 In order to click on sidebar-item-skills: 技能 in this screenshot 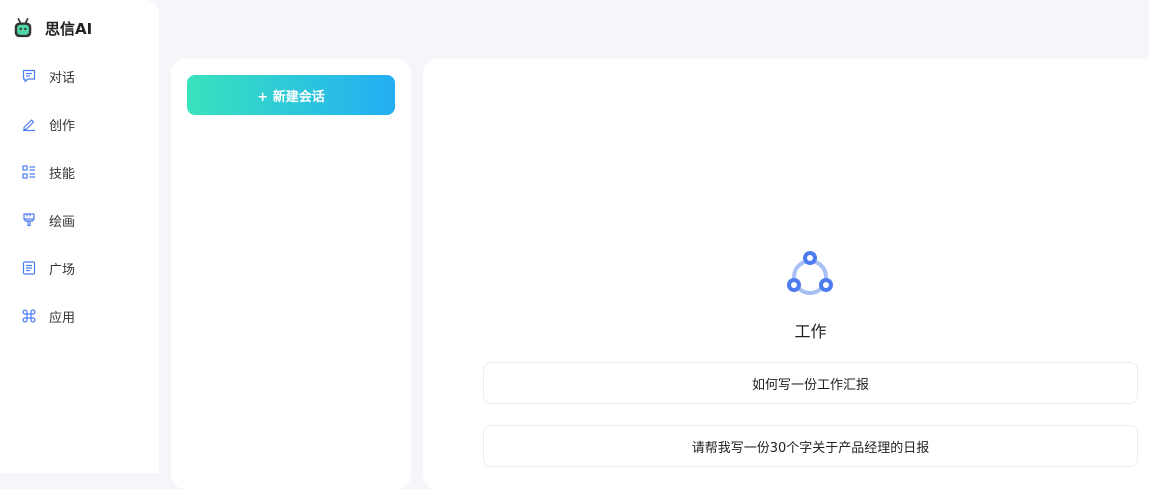, I will do `click(79, 172)`.